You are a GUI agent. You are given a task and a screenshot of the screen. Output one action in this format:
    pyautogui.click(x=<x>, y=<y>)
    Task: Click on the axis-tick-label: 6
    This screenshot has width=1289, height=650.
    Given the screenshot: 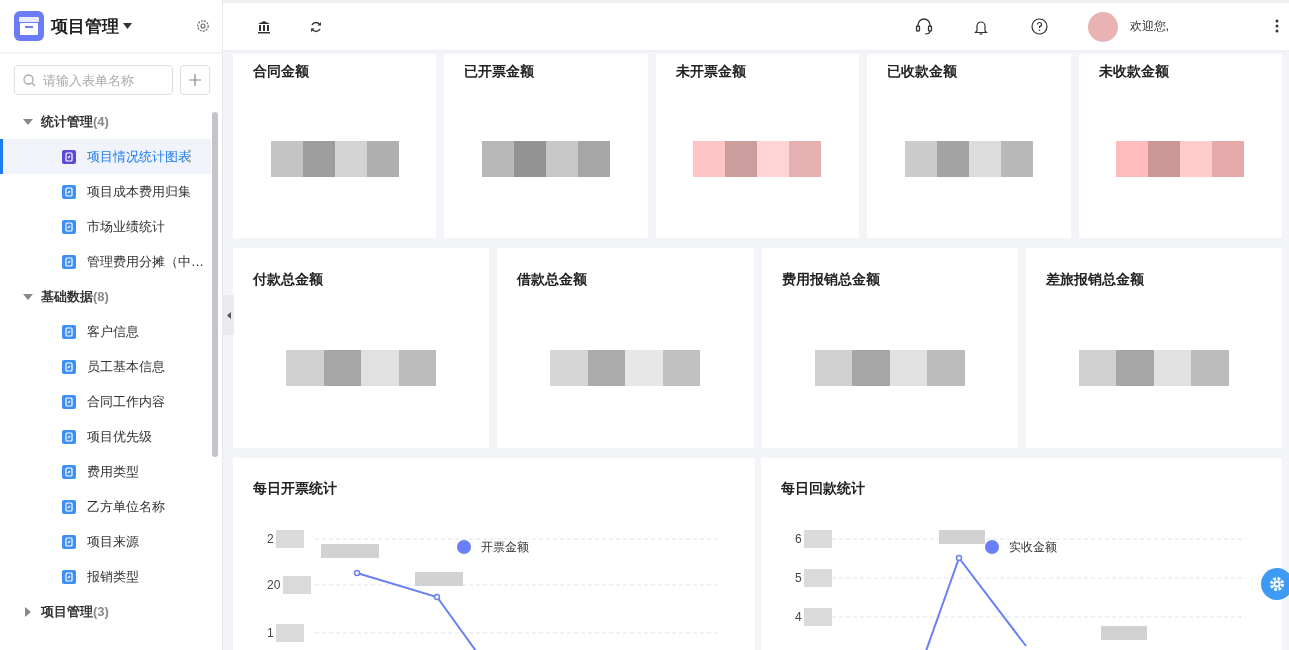 What is the action you would take?
    pyautogui.click(x=798, y=539)
    